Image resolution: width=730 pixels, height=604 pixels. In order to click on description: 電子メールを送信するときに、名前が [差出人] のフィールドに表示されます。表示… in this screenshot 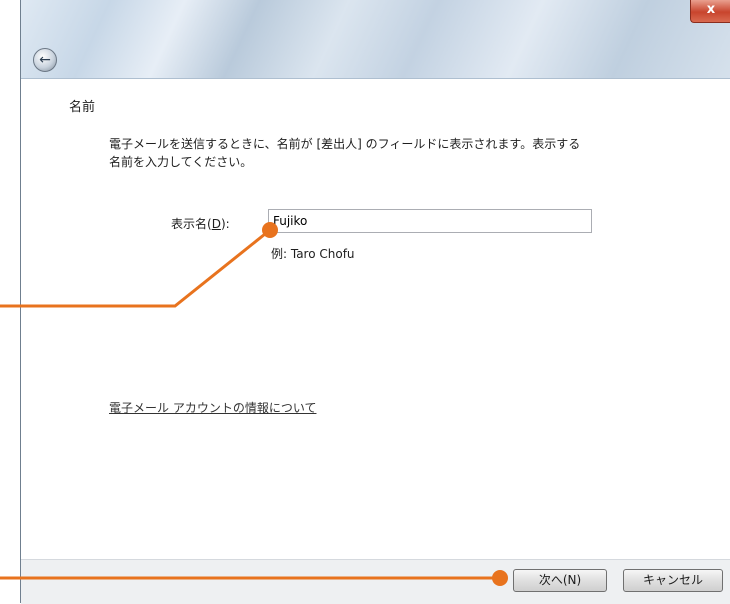, I will do `click(369, 153)`.